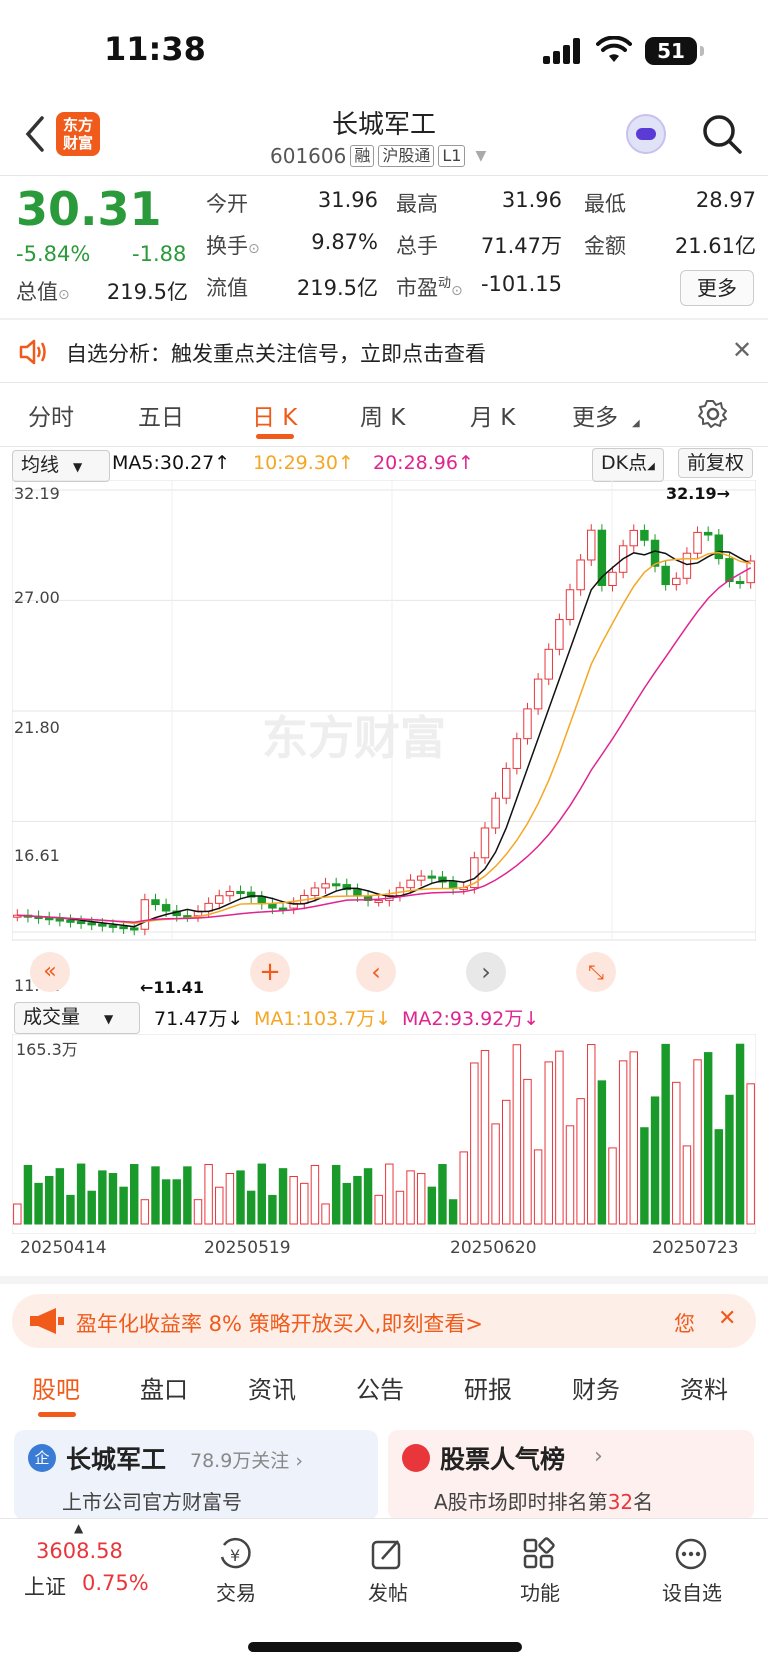 Image resolution: width=768 pixels, height=1666 pixels. Describe the element at coordinates (691, 1554) in the screenshot. I see `more-dots-icon` at that location.